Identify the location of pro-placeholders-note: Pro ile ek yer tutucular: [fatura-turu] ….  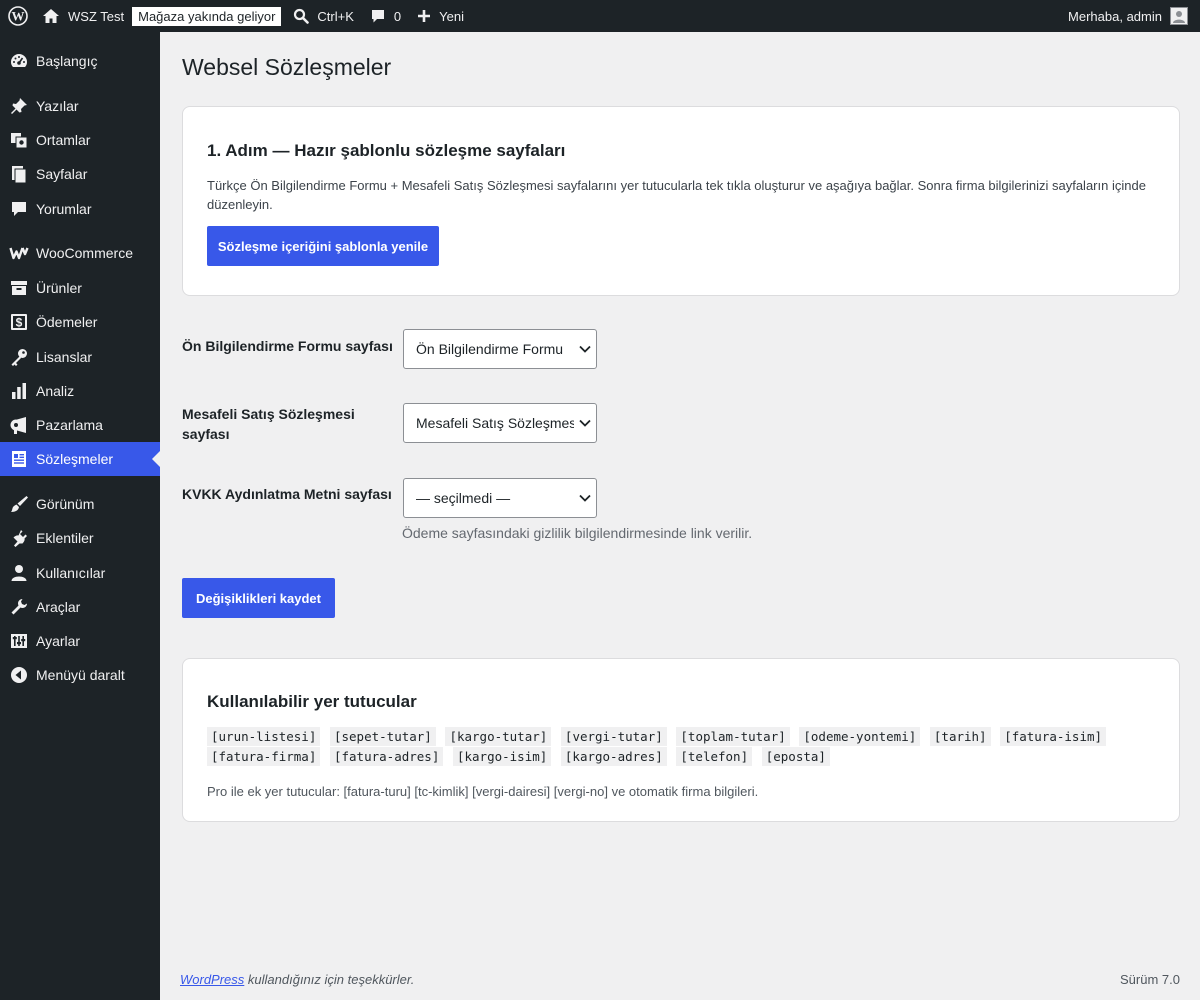
(483, 791).